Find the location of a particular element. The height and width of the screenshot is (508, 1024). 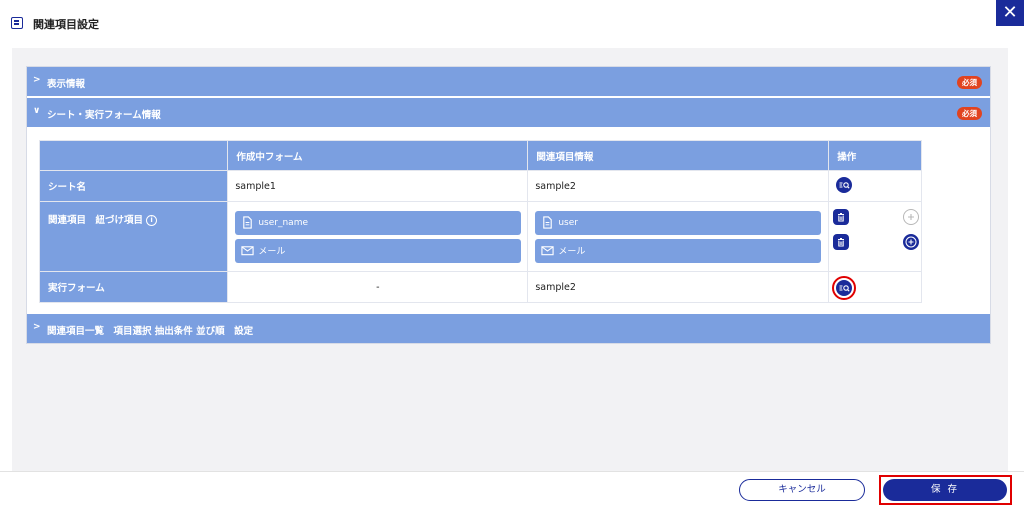

section-label: シート・実行フォーム情報 is located at coordinates (104, 115).